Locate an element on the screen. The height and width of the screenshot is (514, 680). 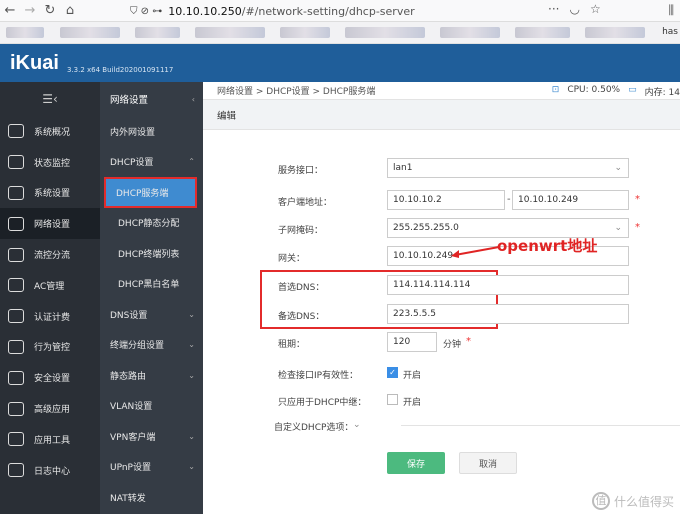
swap-arrows-icon is located at coordinates (16, 346).